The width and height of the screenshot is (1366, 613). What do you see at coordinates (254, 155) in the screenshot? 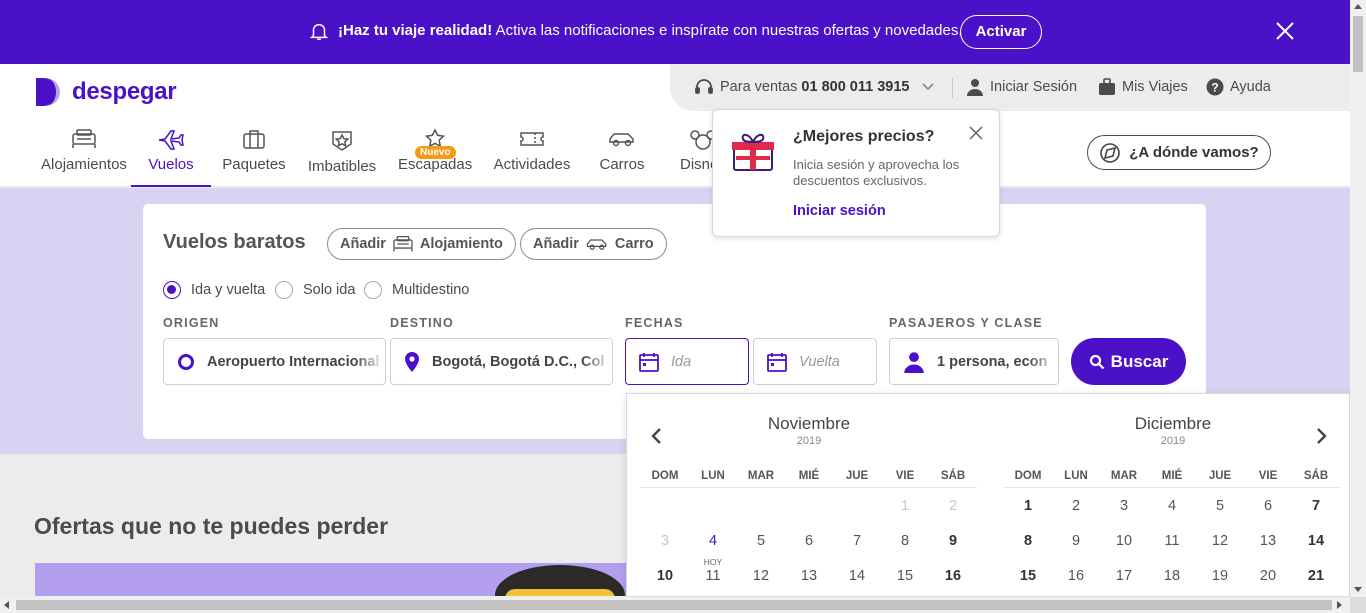
I see `tab-paquetes: Paquetes` at bounding box center [254, 155].